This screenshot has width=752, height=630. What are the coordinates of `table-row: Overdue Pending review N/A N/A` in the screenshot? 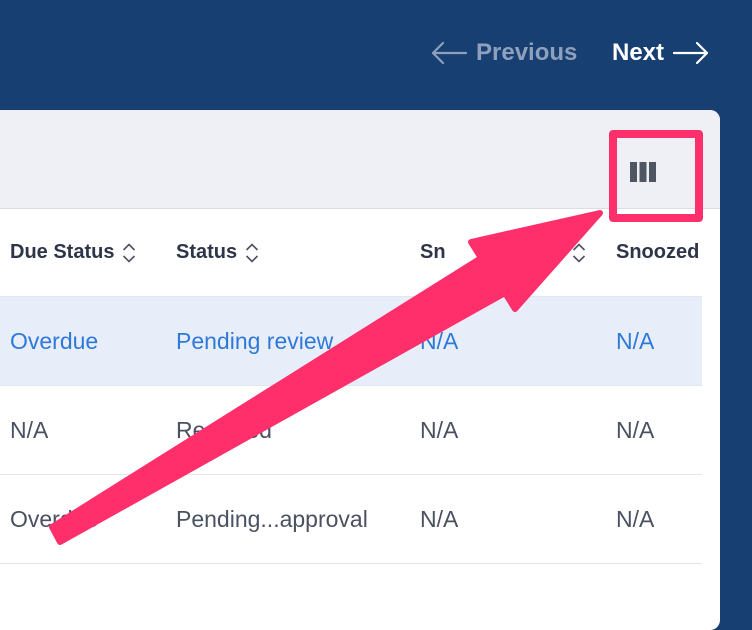 It's located at (351, 341).